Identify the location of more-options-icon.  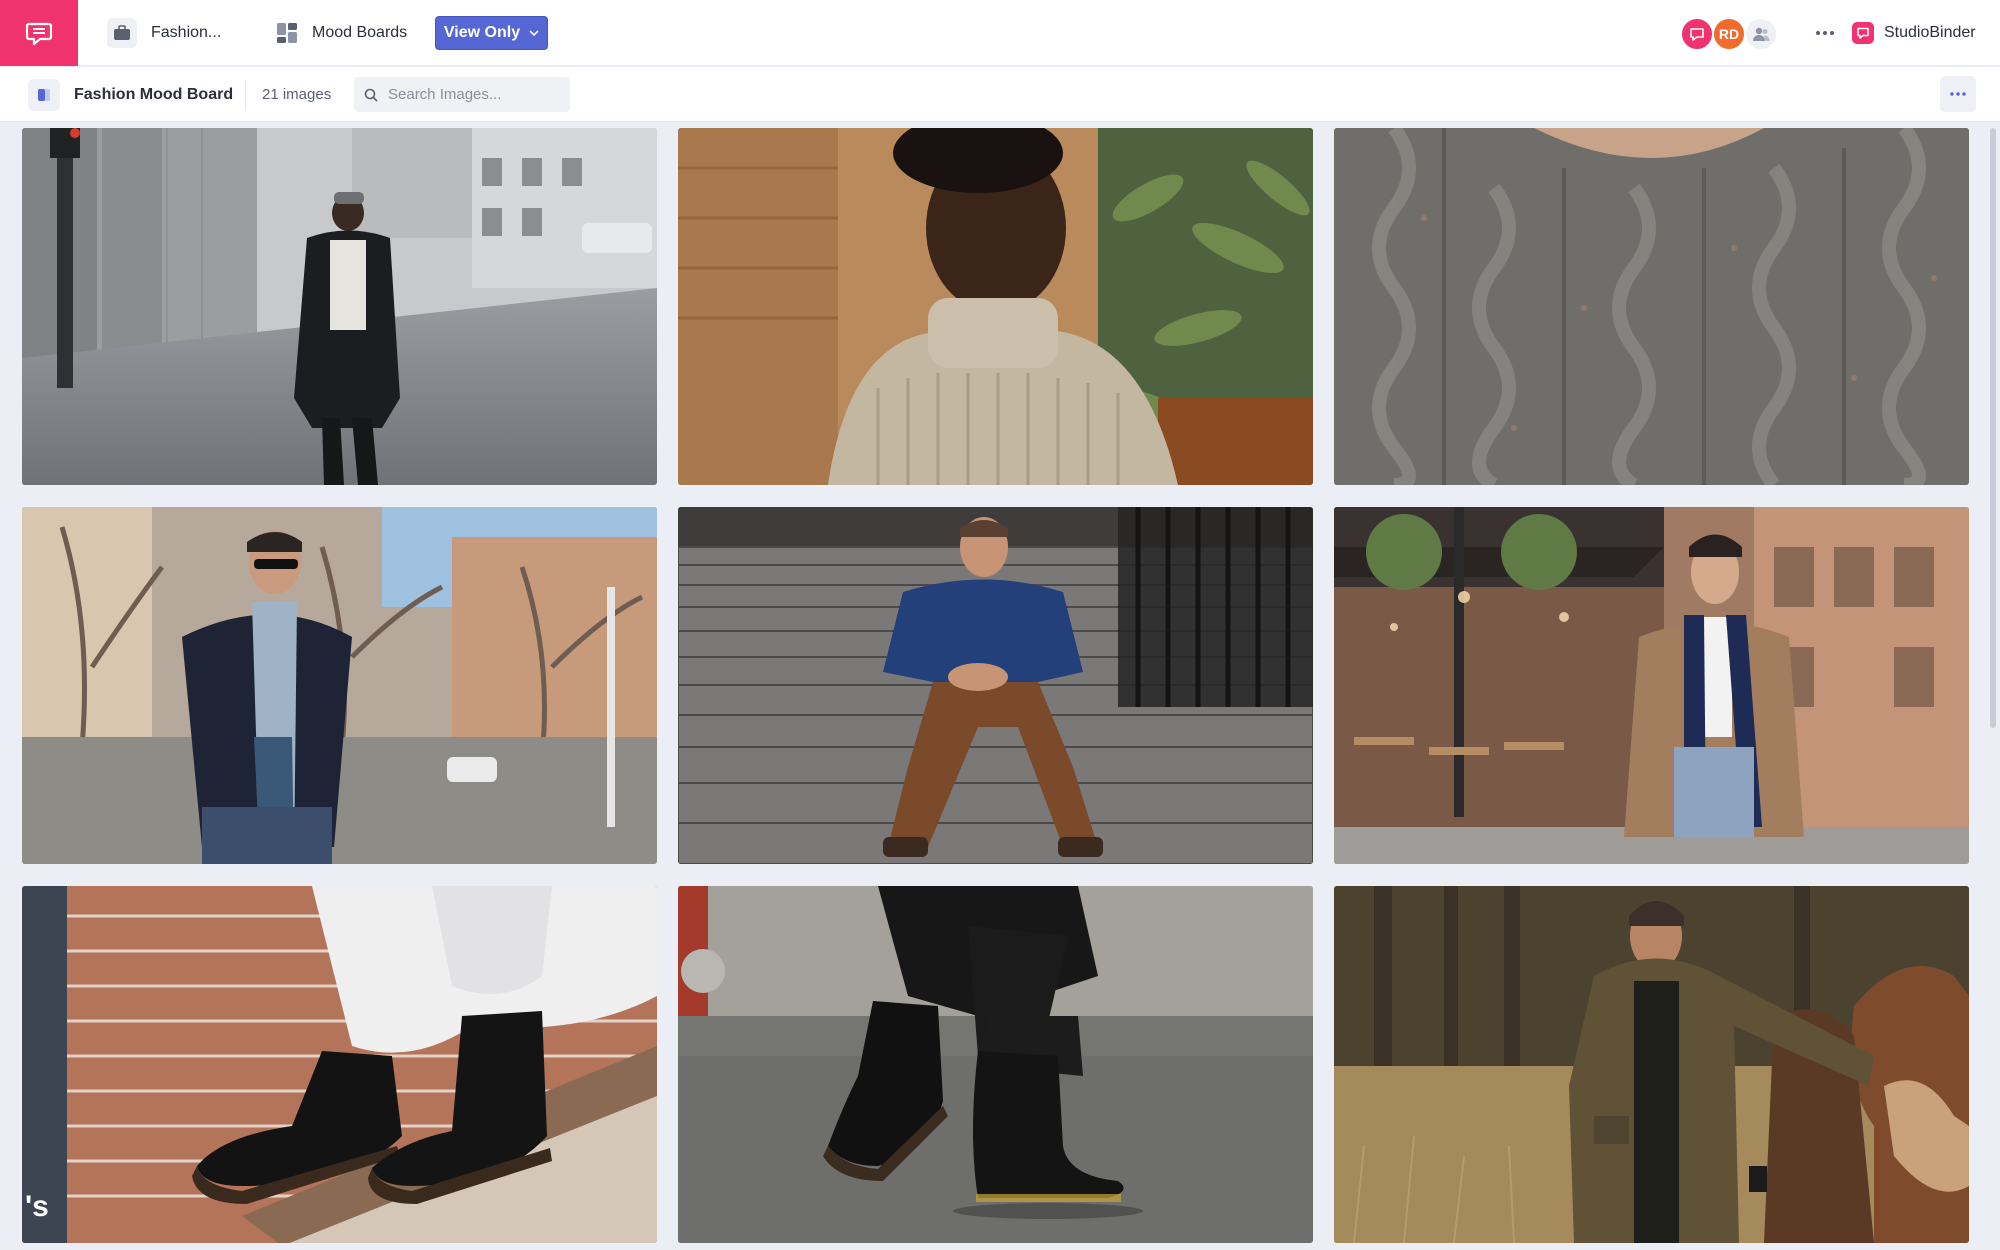
(1825, 33).